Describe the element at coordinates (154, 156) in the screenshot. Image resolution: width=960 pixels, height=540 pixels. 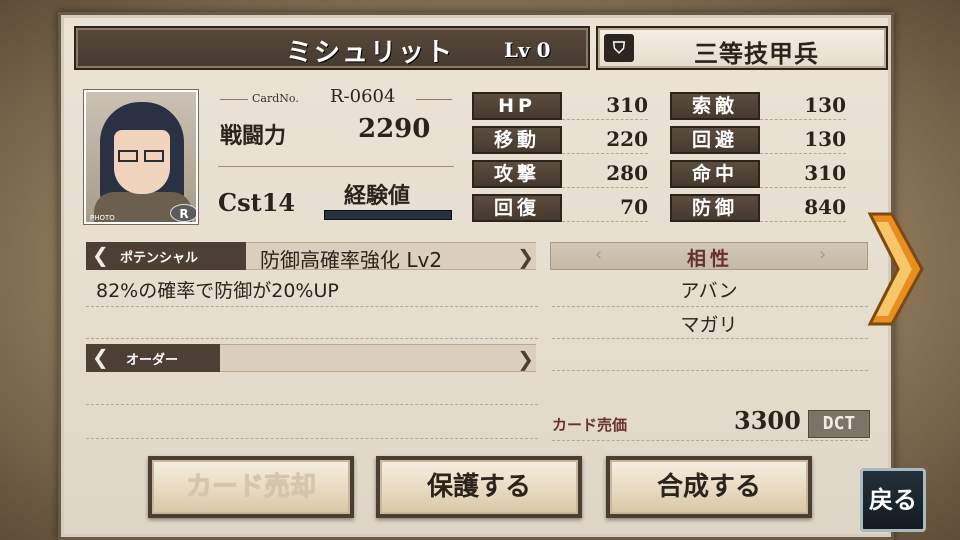
I see `portrait-glasses-right` at that location.